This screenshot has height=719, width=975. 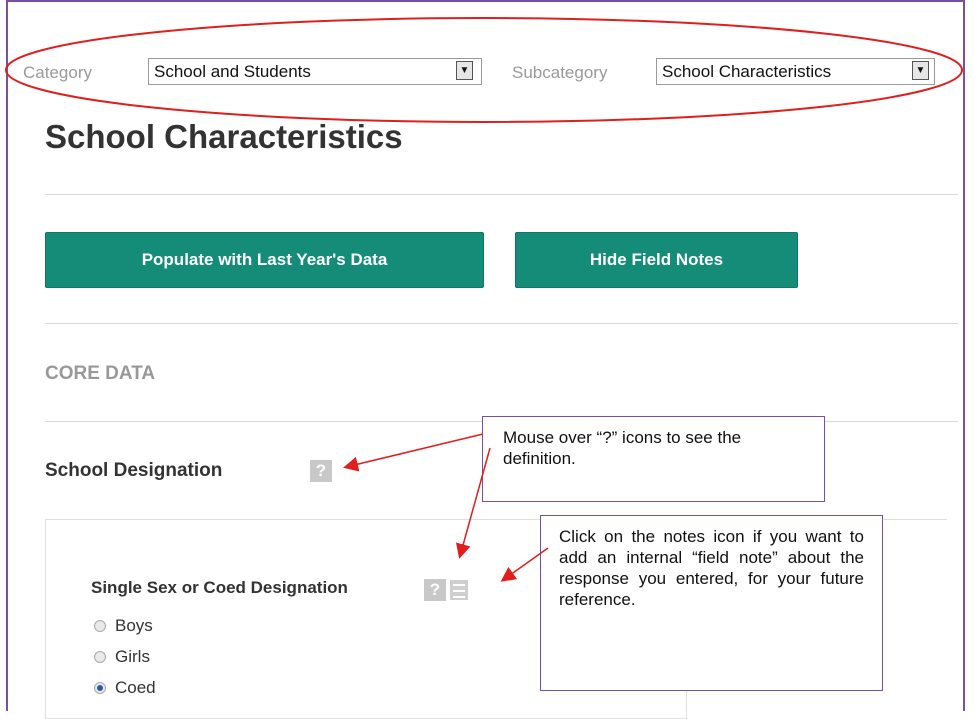 I want to click on annotation-ellipse, so click(x=484, y=70).